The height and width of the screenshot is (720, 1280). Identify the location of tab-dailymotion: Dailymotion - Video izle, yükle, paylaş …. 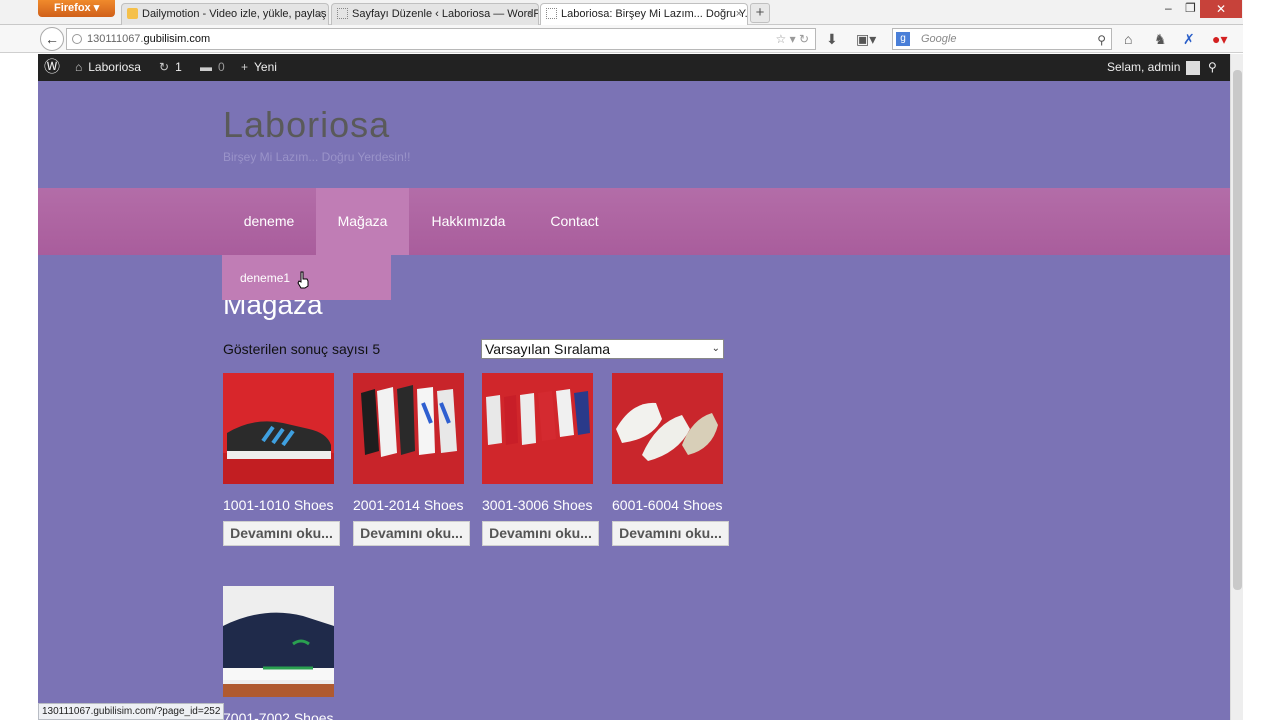
(225, 14).